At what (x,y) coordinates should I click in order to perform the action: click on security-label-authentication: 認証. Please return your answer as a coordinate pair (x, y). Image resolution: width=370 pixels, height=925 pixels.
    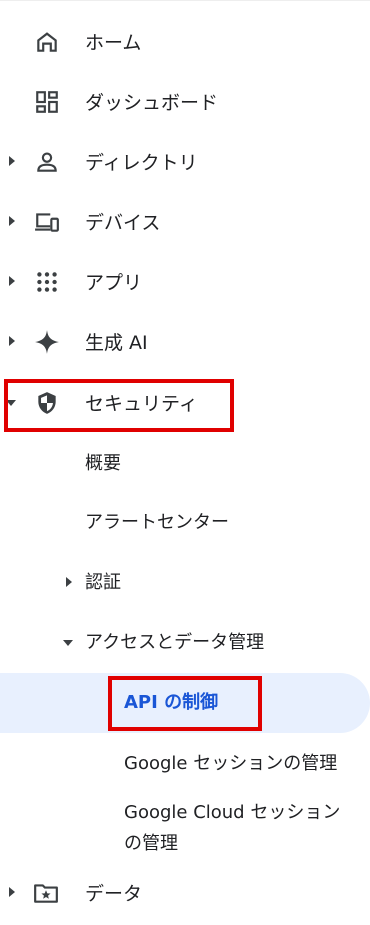
    Looking at the image, I should click on (103, 582).